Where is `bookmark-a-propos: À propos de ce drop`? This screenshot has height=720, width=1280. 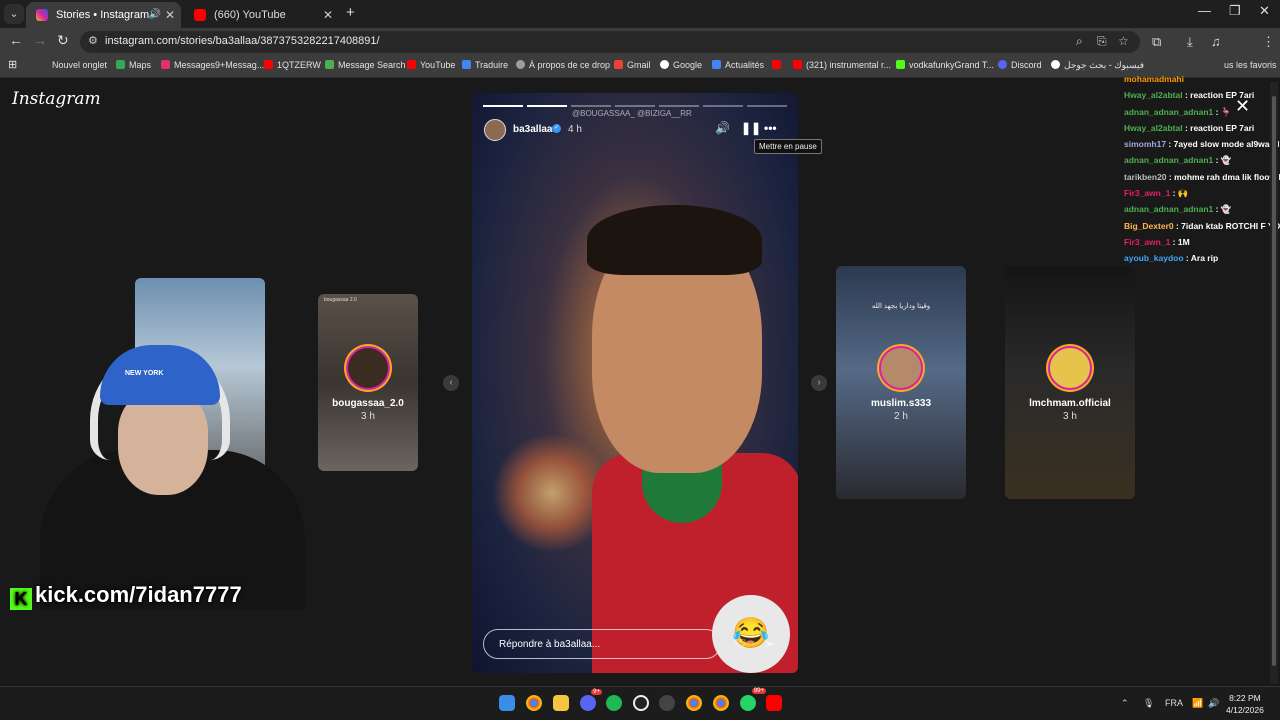 bookmark-a-propos: À propos de ce drop is located at coordinates (563, 65).